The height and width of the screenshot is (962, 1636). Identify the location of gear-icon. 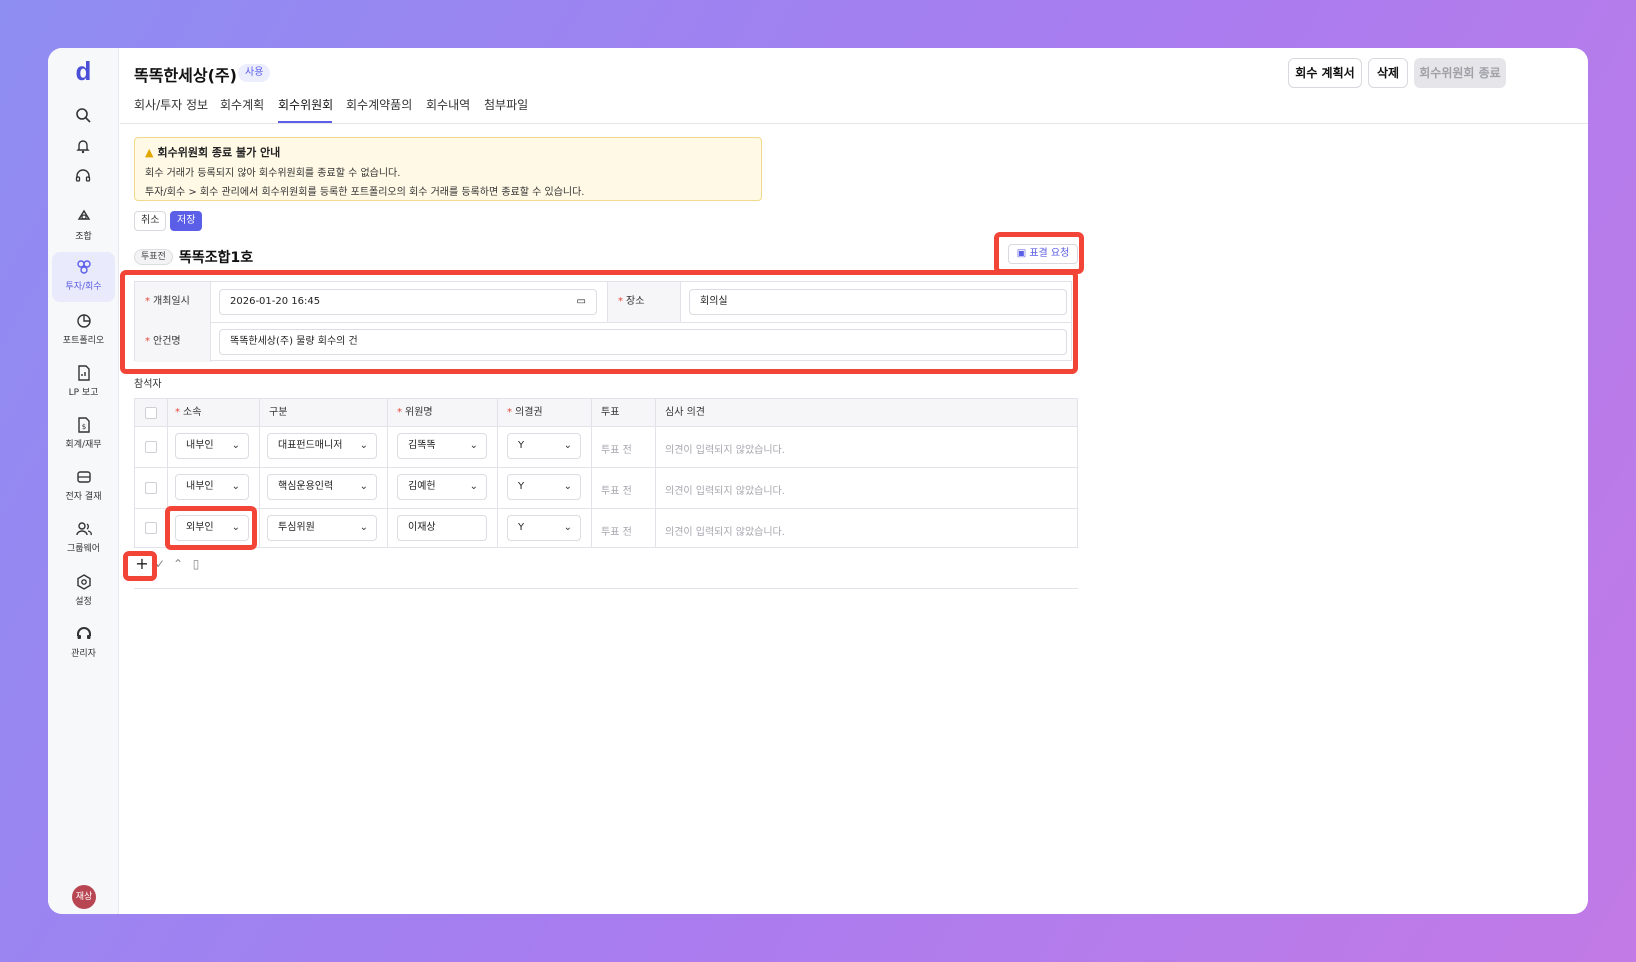
(84, 582).